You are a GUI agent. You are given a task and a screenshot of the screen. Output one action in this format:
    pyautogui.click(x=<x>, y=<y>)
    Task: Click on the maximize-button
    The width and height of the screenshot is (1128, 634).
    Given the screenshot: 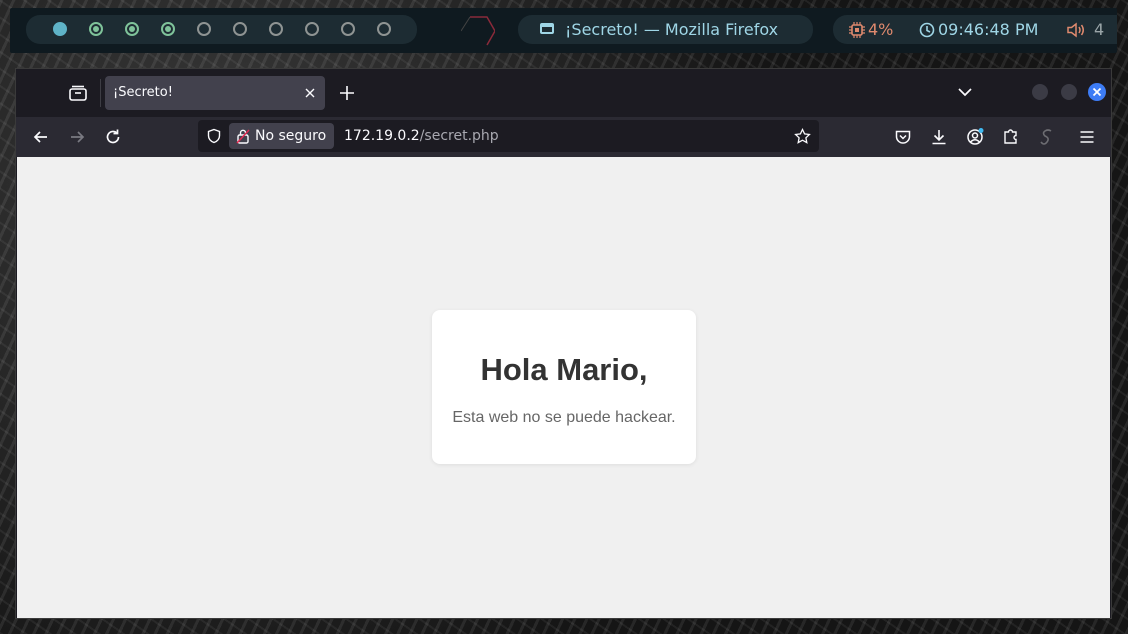 What is the action you would take?
    pyautogui.click(x=1069, y=92)
    